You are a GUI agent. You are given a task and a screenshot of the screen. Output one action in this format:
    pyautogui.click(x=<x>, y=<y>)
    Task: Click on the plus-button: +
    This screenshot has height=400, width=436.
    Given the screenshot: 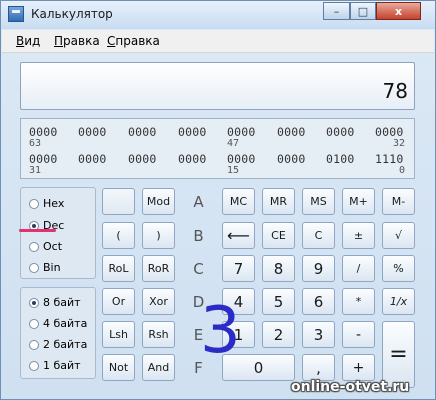 What is the action you would take?
    pyautogui.click(x=358, y=367)
    